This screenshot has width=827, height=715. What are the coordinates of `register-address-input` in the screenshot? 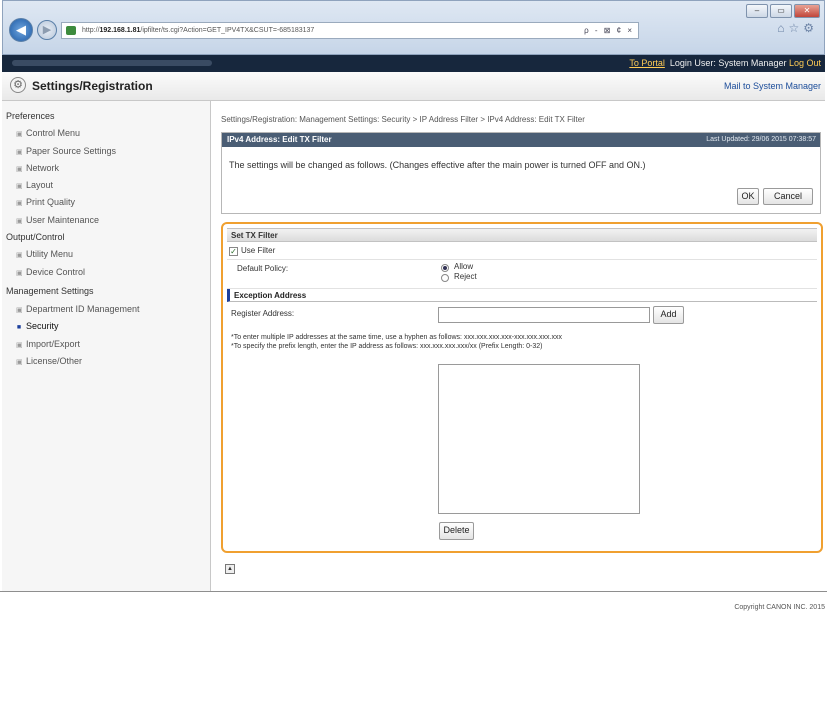 It's located at (544, 315).